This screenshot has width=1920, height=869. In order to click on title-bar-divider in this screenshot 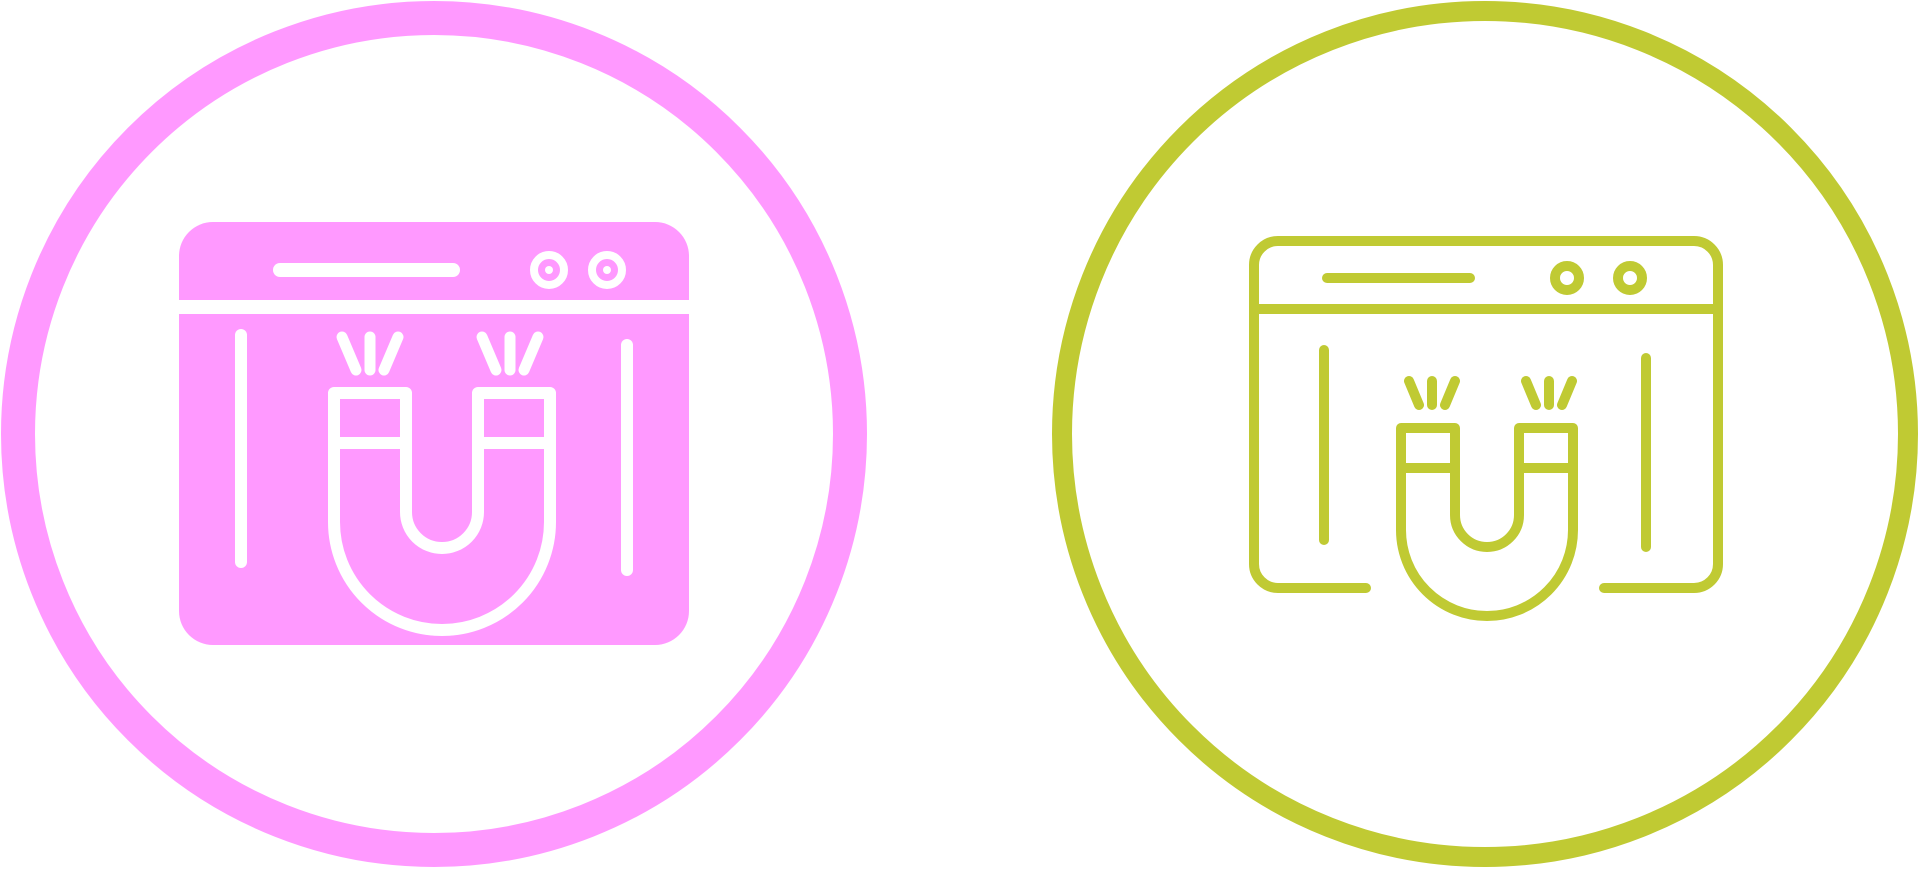, I will do `click(434, 307)`.